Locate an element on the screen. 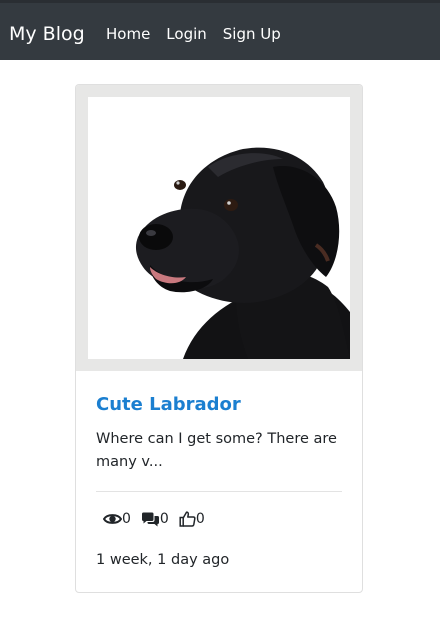 The image size is (440, 636). views-count: 0 is located at coordinates (126, 519).